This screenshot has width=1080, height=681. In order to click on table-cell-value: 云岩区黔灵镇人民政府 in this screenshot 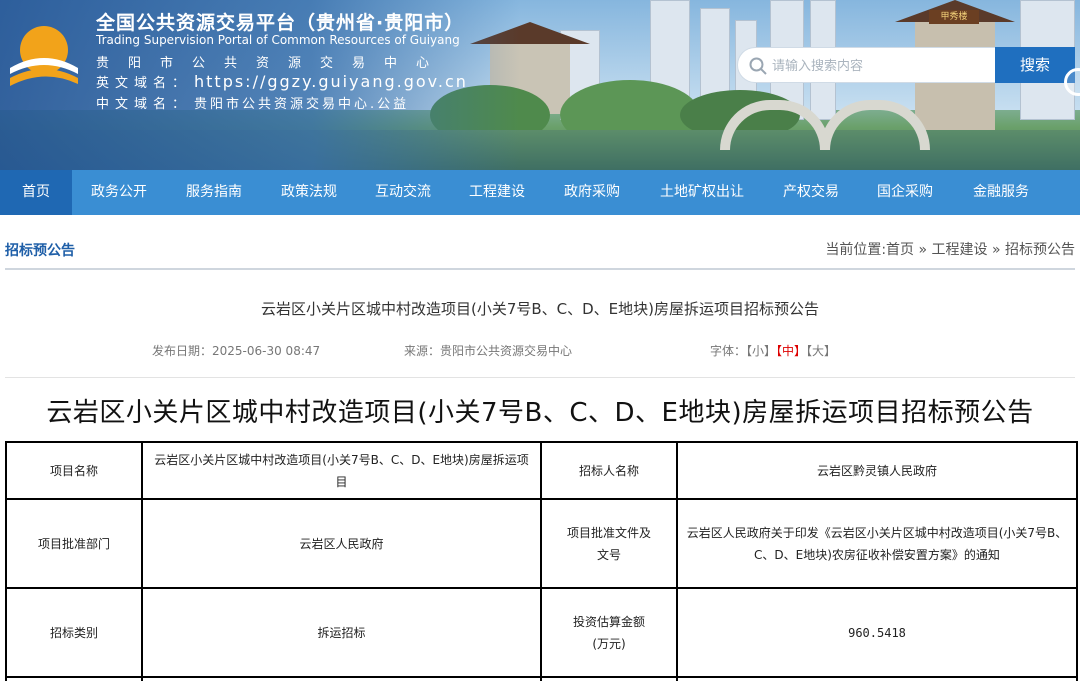, I will do `click(877, 470)`.